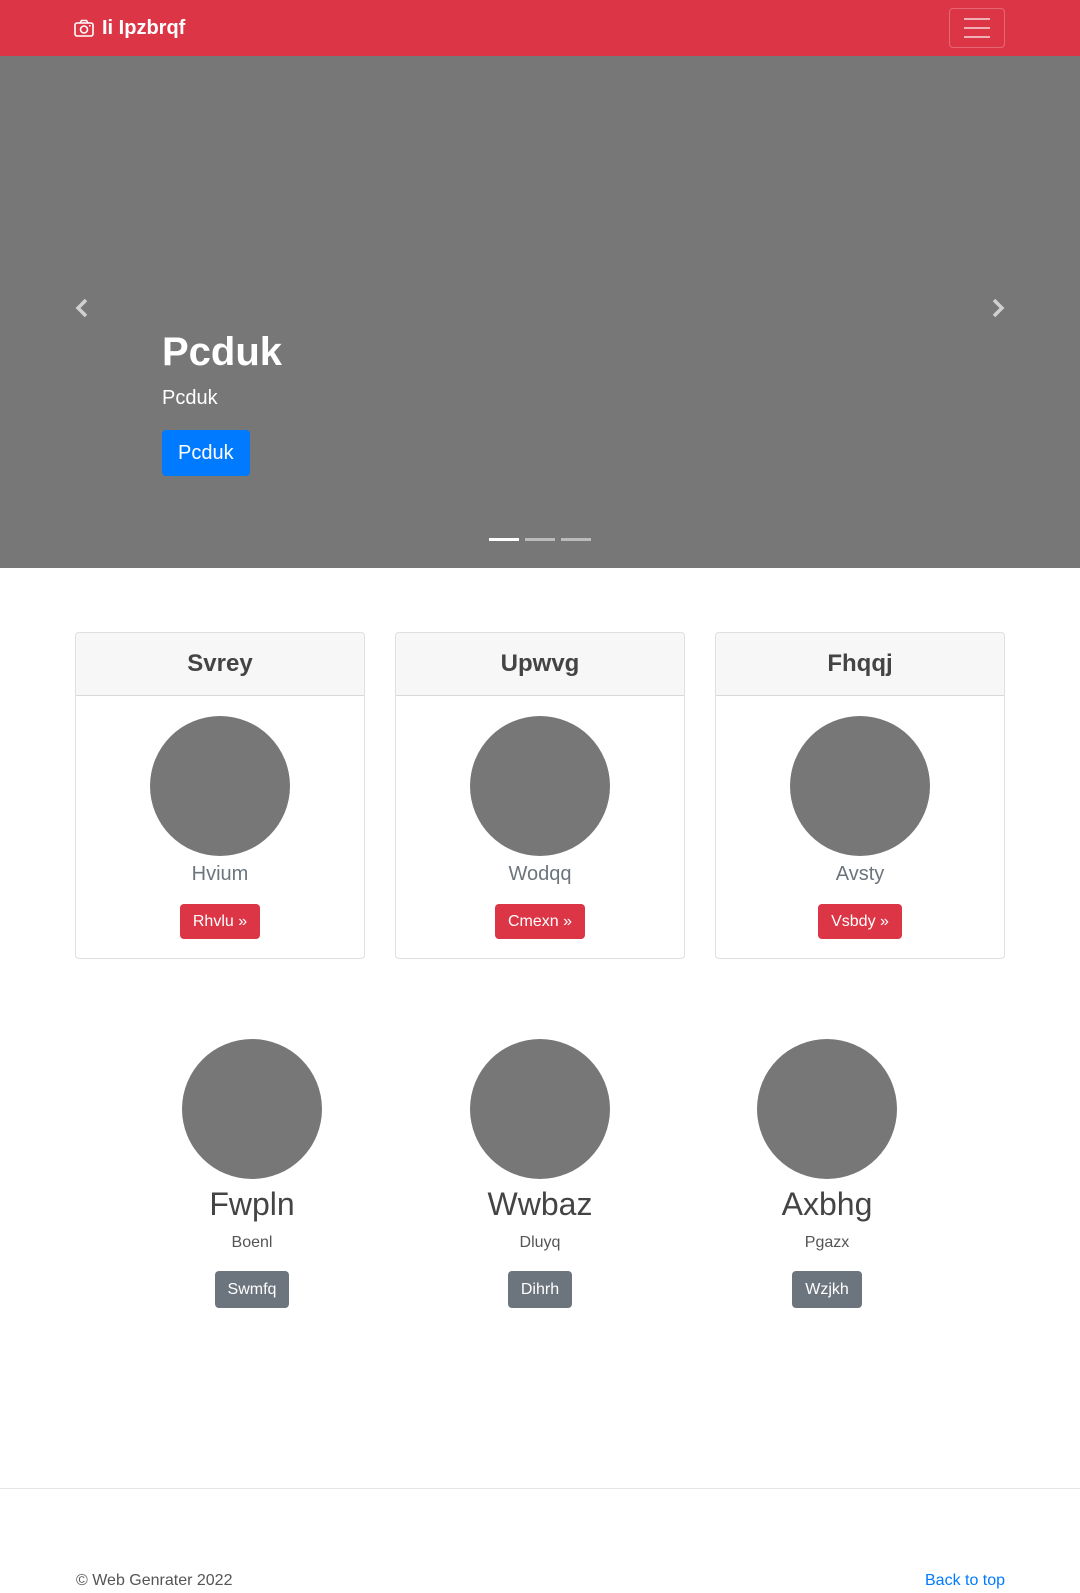 This screenshot has height=1593, width=1080. I want to click on menu-icon, so click(977, 19).